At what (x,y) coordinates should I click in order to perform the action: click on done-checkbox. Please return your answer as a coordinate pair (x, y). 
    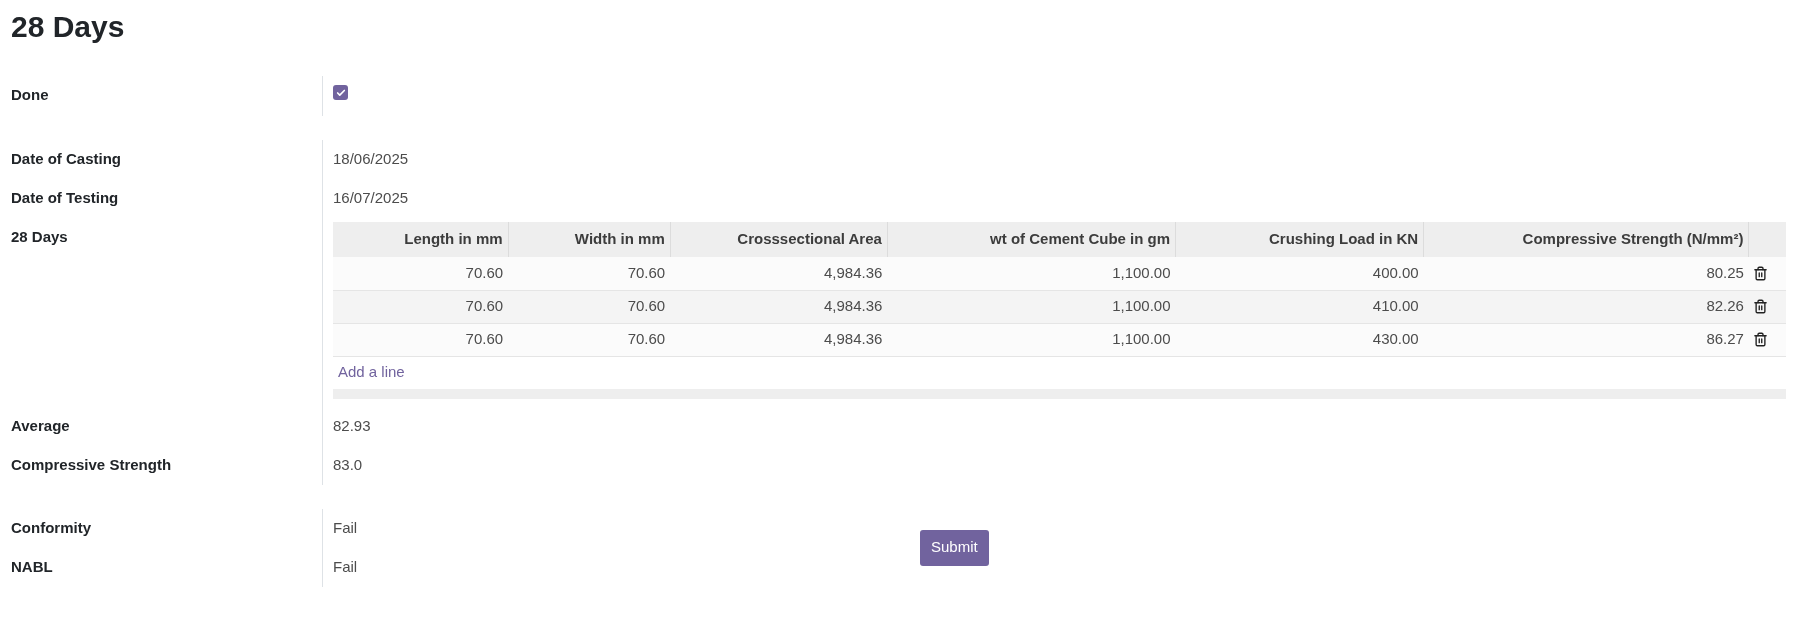
    Looking at the image, I should click on (340, 92).